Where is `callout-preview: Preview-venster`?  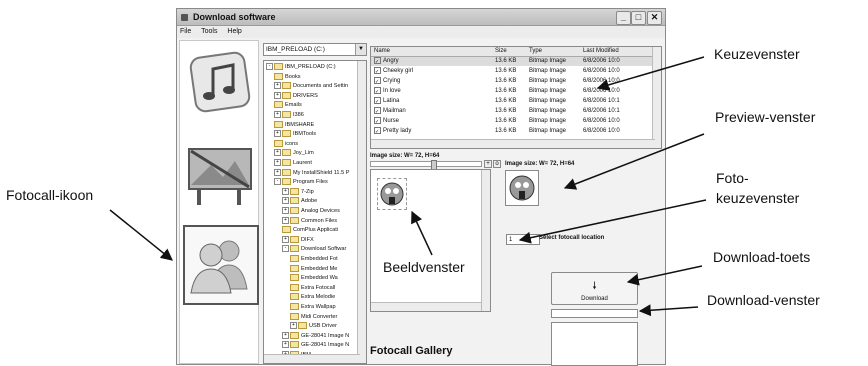 callout-preview: Preview-venster is located at coordinates (765, 117).